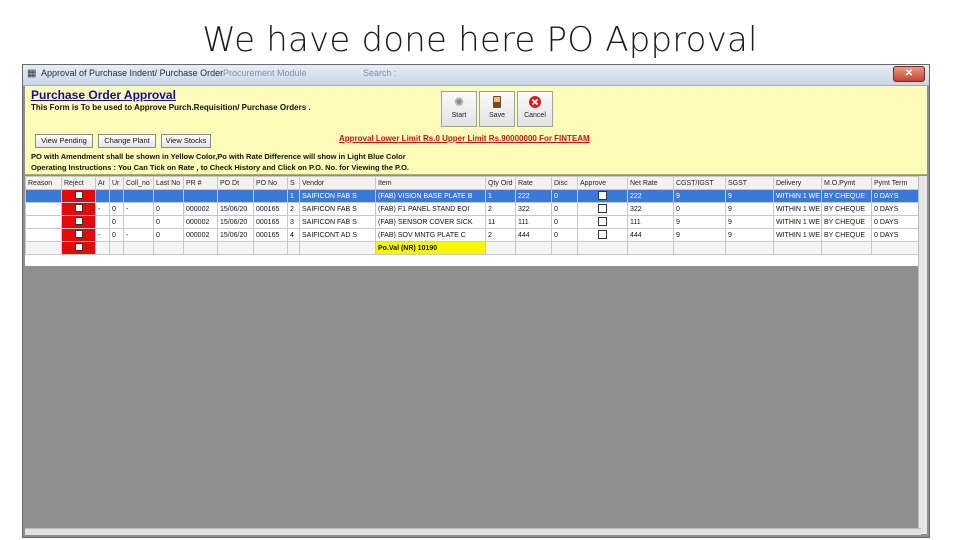 The height and width of the screenshot is (540, 960). What do you see at coordinates (797, 183) in the screenshot?
I see `column-header: Delivery` at bounding box center [797, 183].